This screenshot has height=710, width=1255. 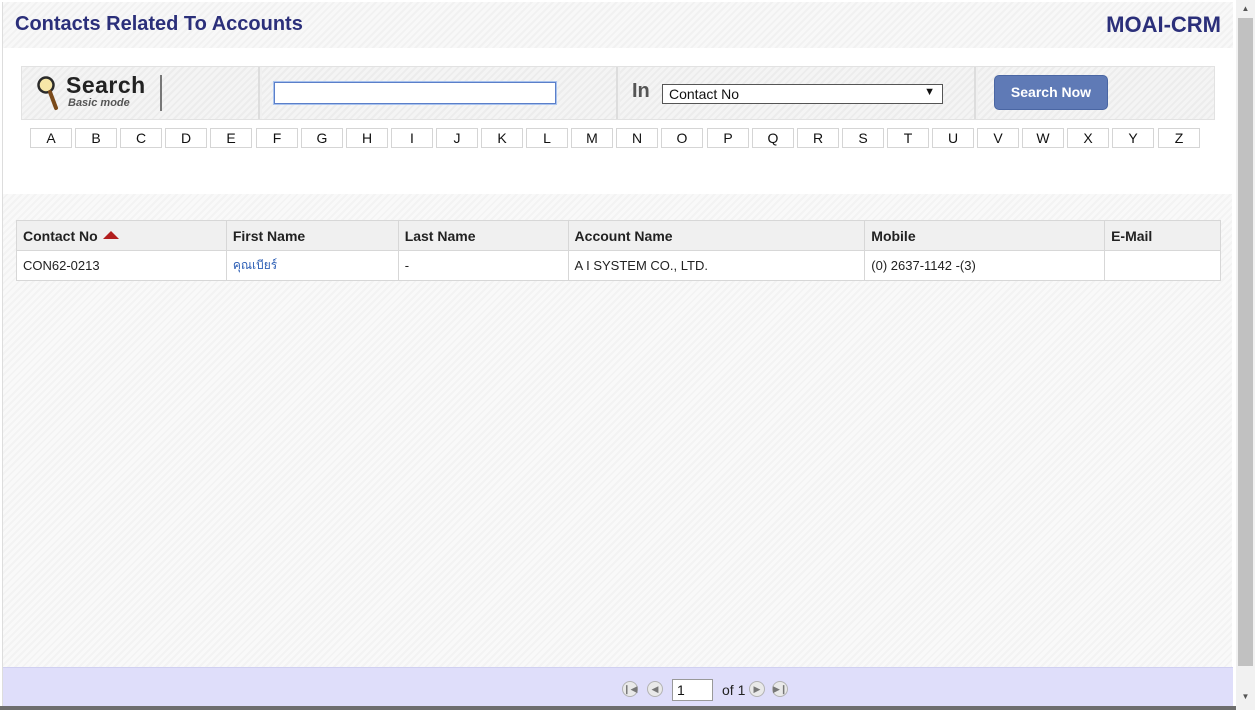 What do you see at coordinates (728, 138) in the screenshot?
I see `alphabet-letter-p: P` at bounding box center [728, 138].